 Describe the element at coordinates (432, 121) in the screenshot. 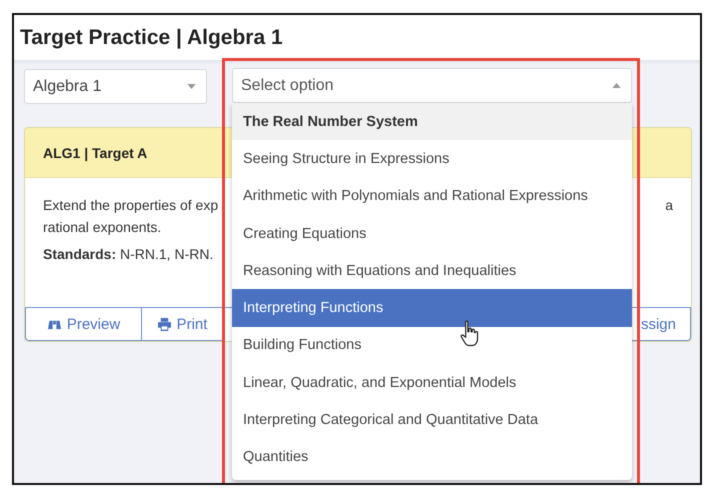

I see `dropdown-option: The Real Number System` at that location.